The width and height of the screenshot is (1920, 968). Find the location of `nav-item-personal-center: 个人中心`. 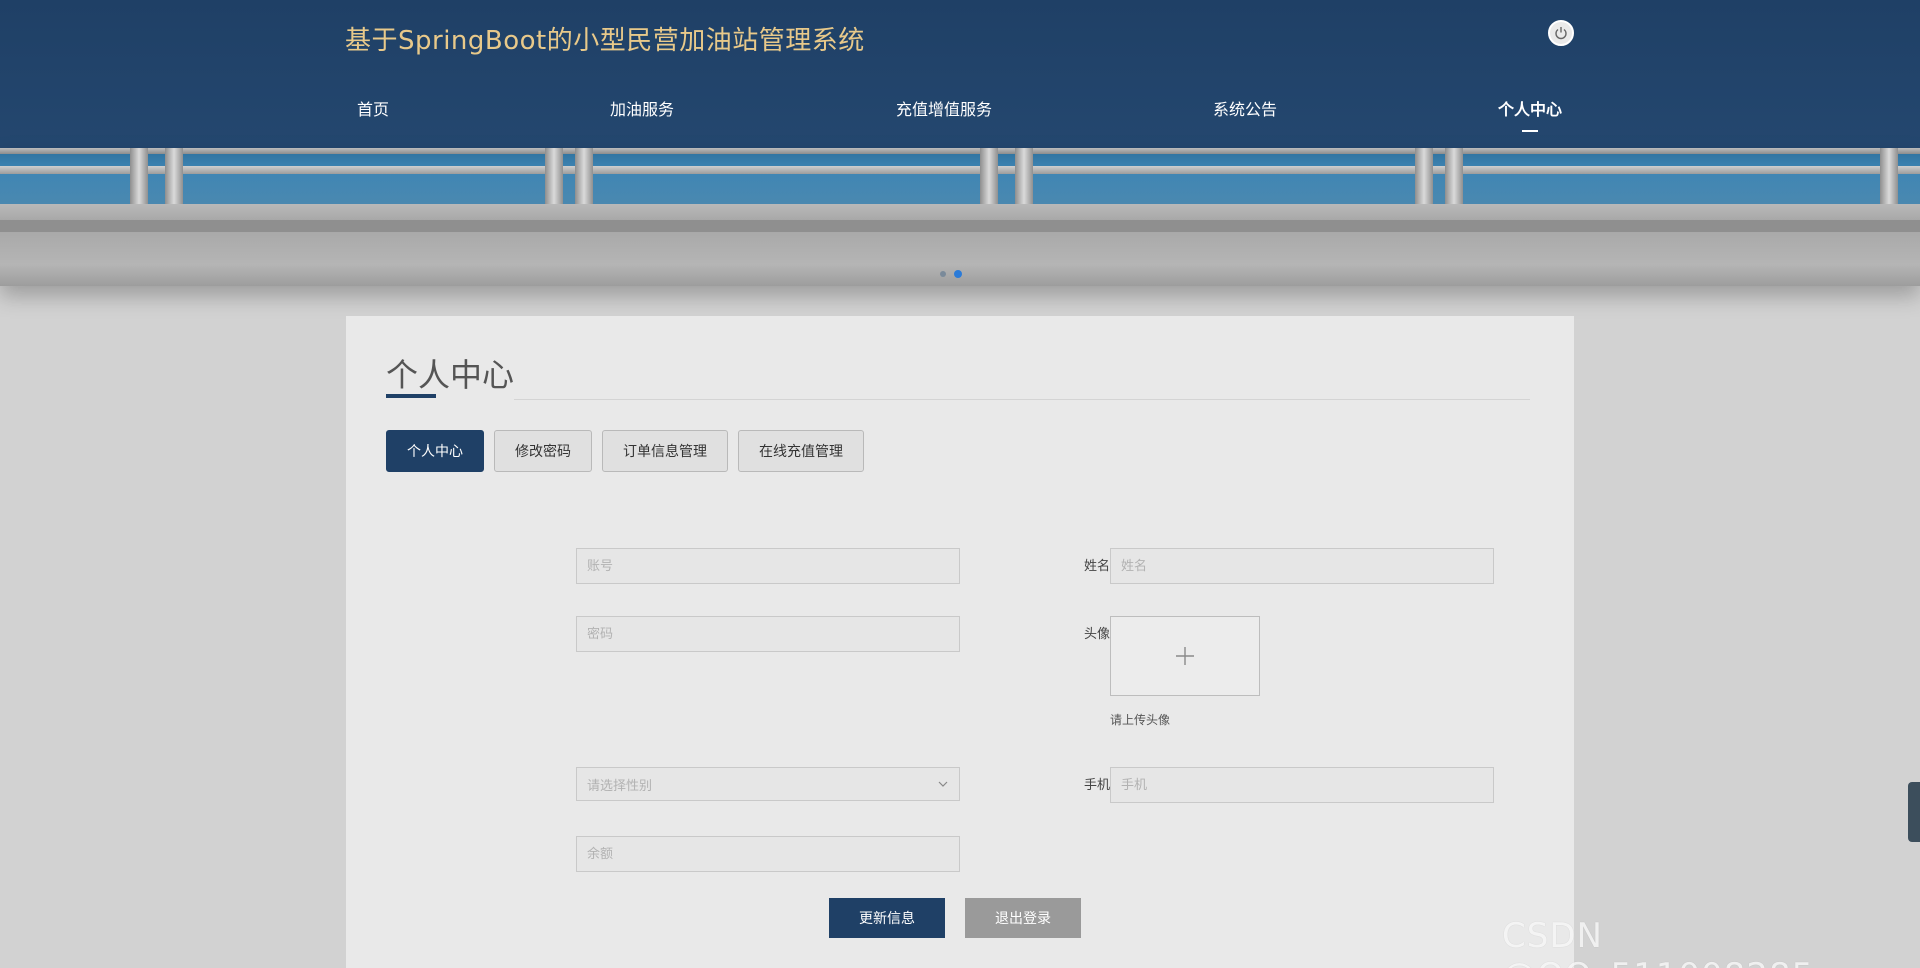

nav-item-personal-center: 个人中心 is located at coordinates (1530, 108).